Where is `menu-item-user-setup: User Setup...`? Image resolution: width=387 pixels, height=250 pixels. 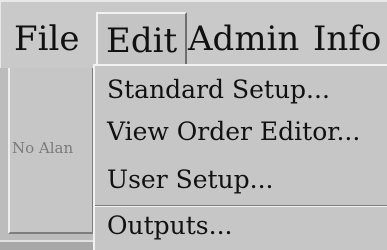
menu-item-user-setup: User Setup... is located at coordinates (190, 180).